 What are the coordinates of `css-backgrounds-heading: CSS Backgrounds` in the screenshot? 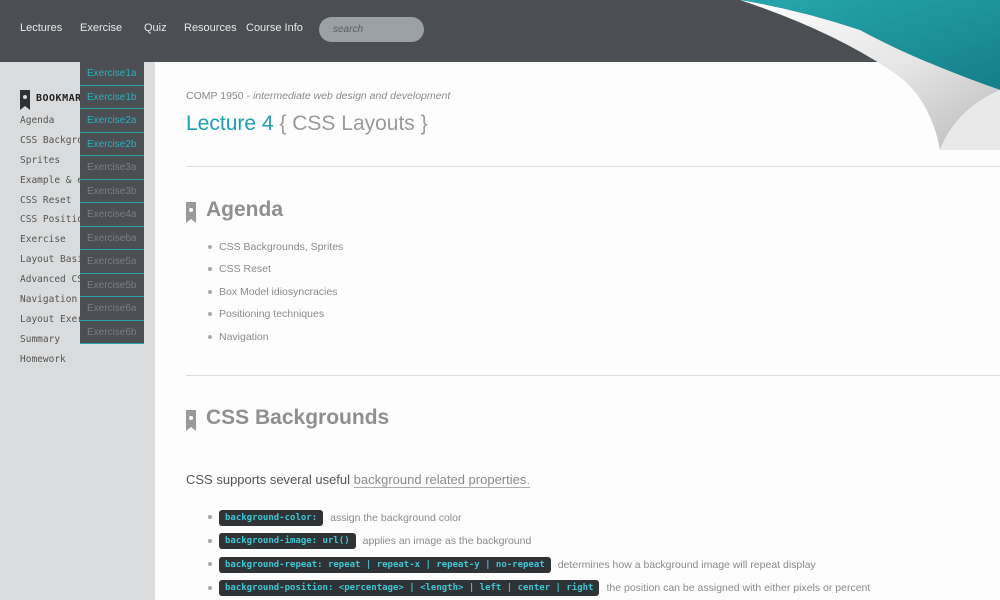 It's located at (288, 418).